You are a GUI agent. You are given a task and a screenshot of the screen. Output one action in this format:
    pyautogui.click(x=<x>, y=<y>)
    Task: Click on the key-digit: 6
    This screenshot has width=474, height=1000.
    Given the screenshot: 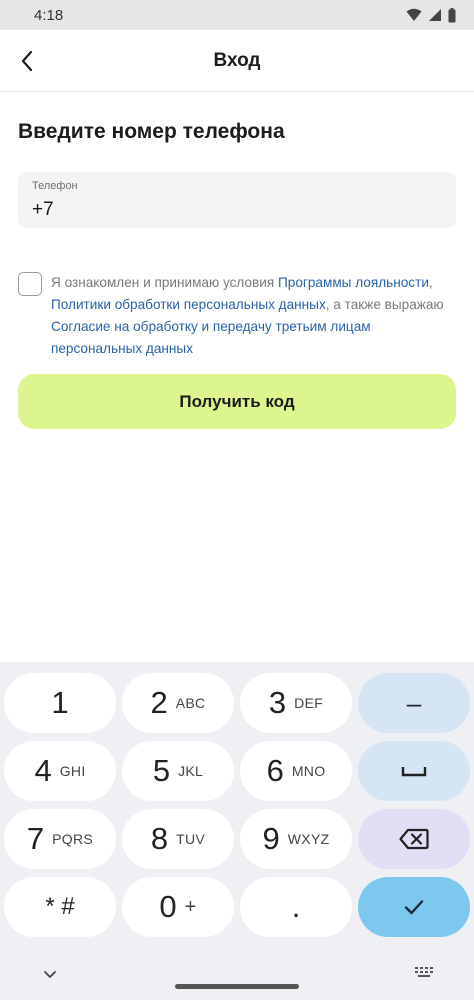 What is the action you would take?
    pyautogui.click(x=275, y=770)
    